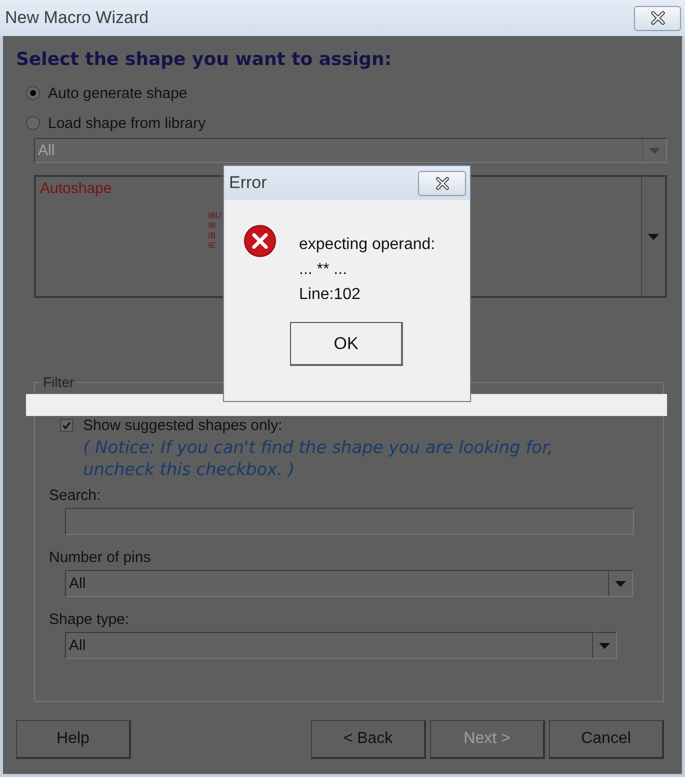 This screenshot has height=777, width=685. Describe the element at coordinates (260, 241) in the screenshot. I see `error-icon` at that location.